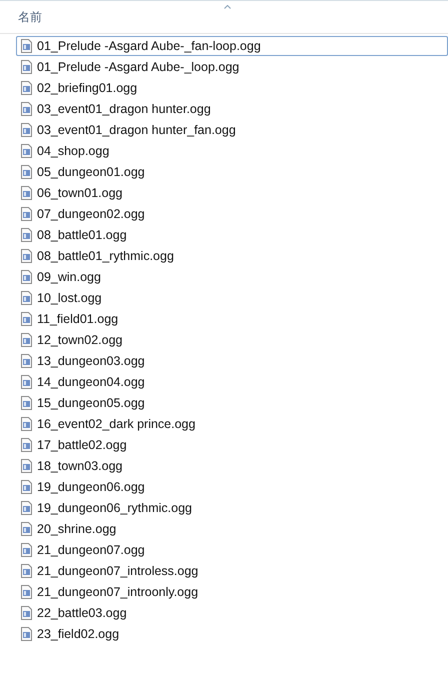 The height and width of the screenshot is (698, 448). Describe the element at coordinates (232, 298) in the screenshot. I see `file-row: 10_lost.ogg` at that location.